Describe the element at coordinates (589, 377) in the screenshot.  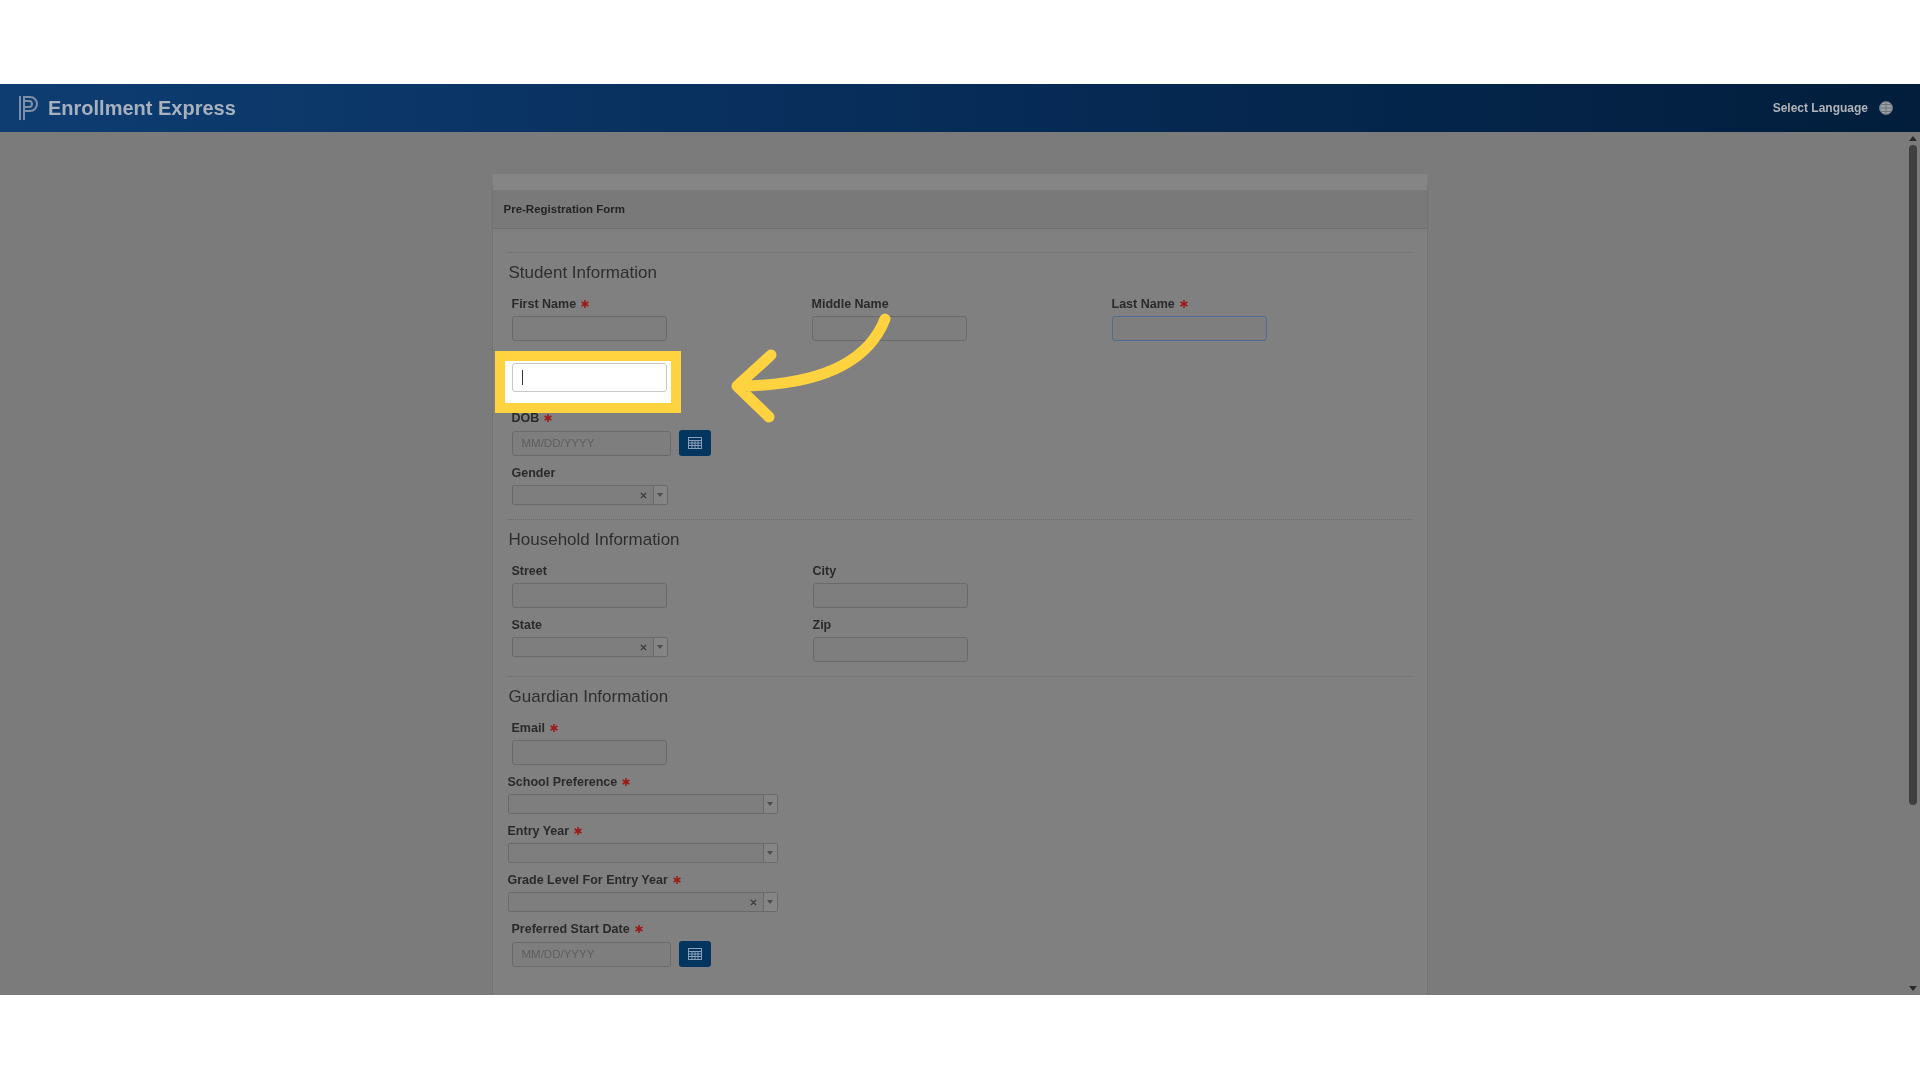
I see `input-field` at that location.